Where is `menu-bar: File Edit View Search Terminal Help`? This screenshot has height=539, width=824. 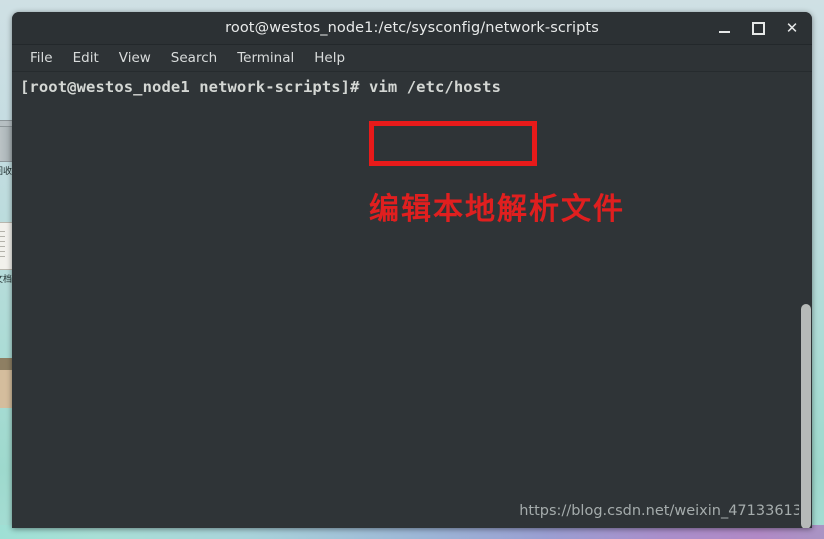 menu-bar: File Edit View Search Terminal Help is located at coordinates (412, 58).